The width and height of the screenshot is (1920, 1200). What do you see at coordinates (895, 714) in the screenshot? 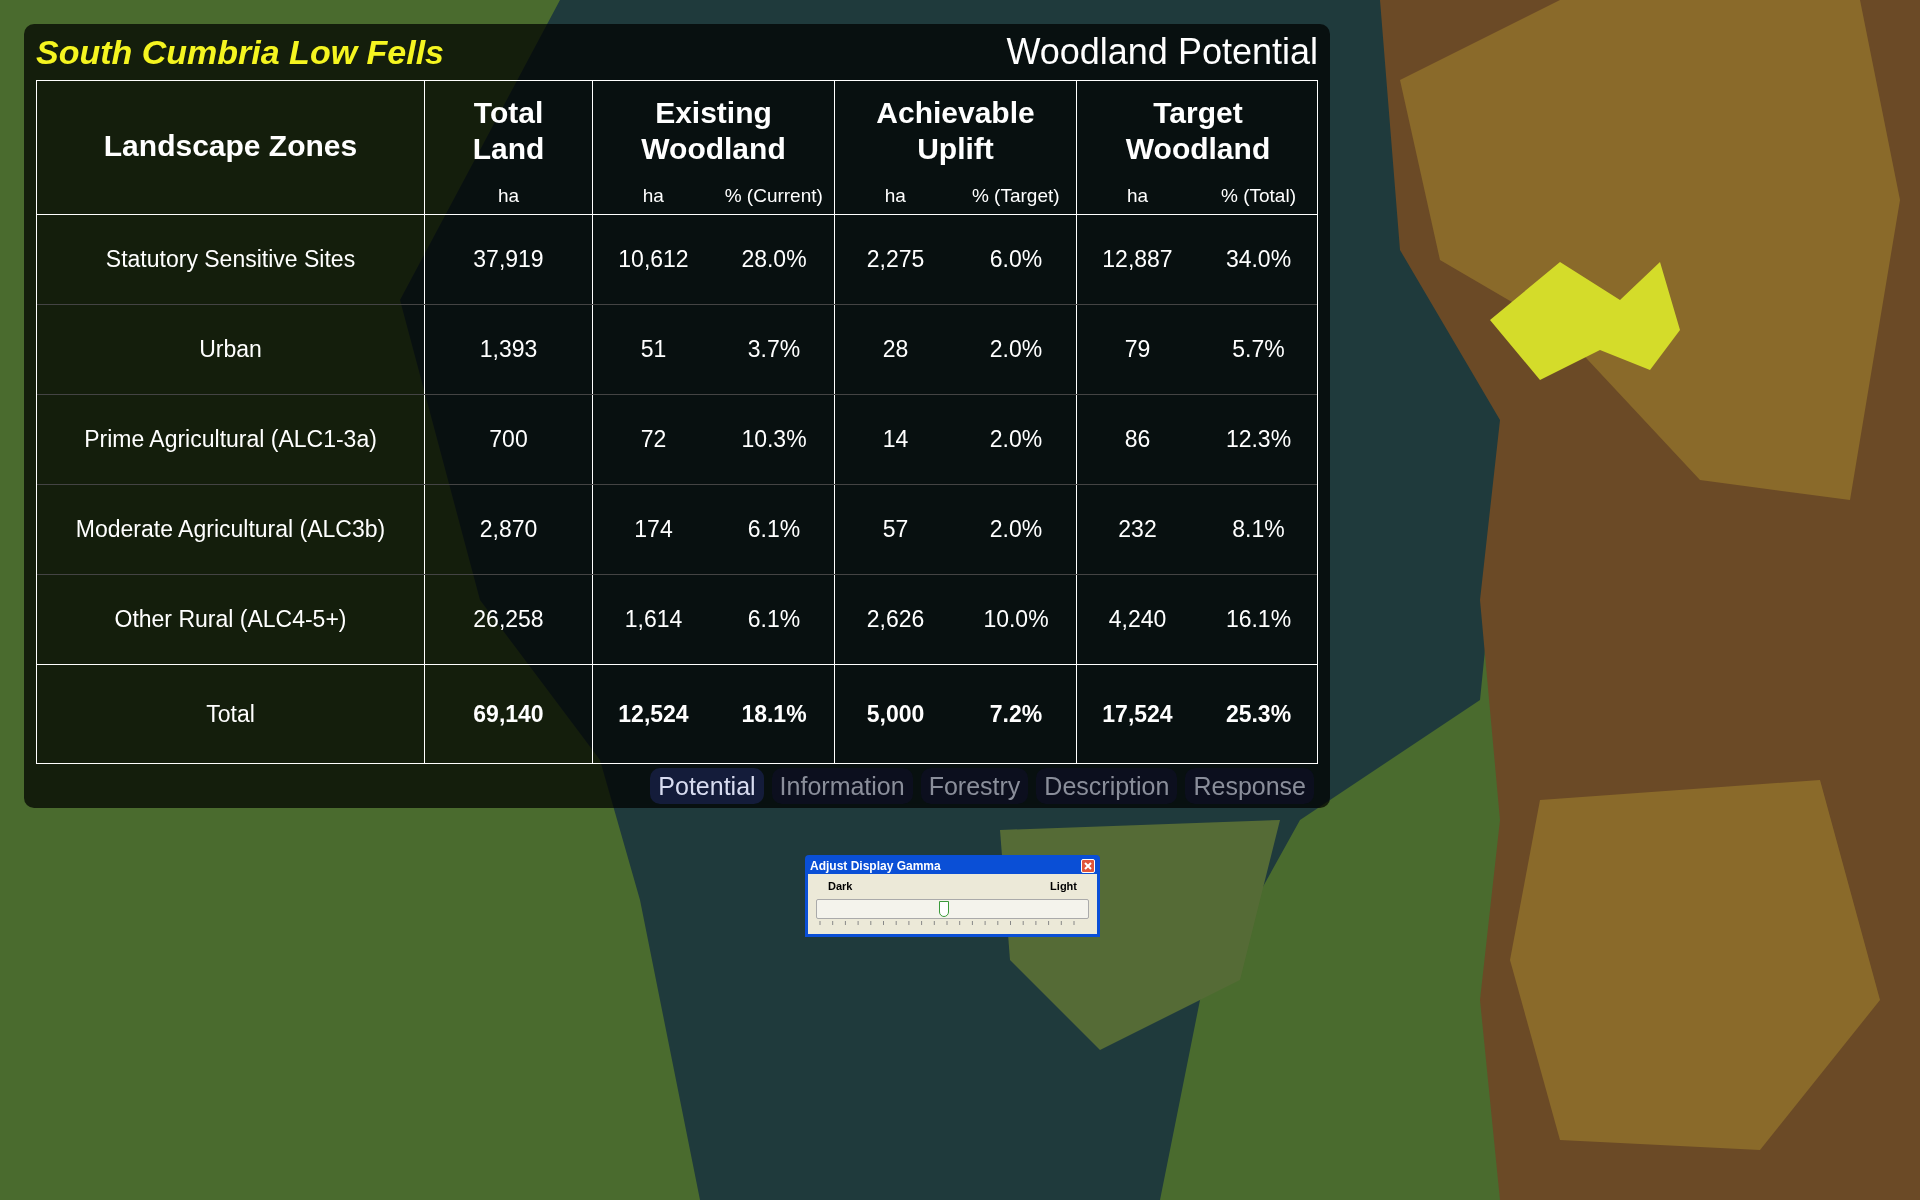
I see `total-cell-text: 5,000` at bounding box center [895, 714].